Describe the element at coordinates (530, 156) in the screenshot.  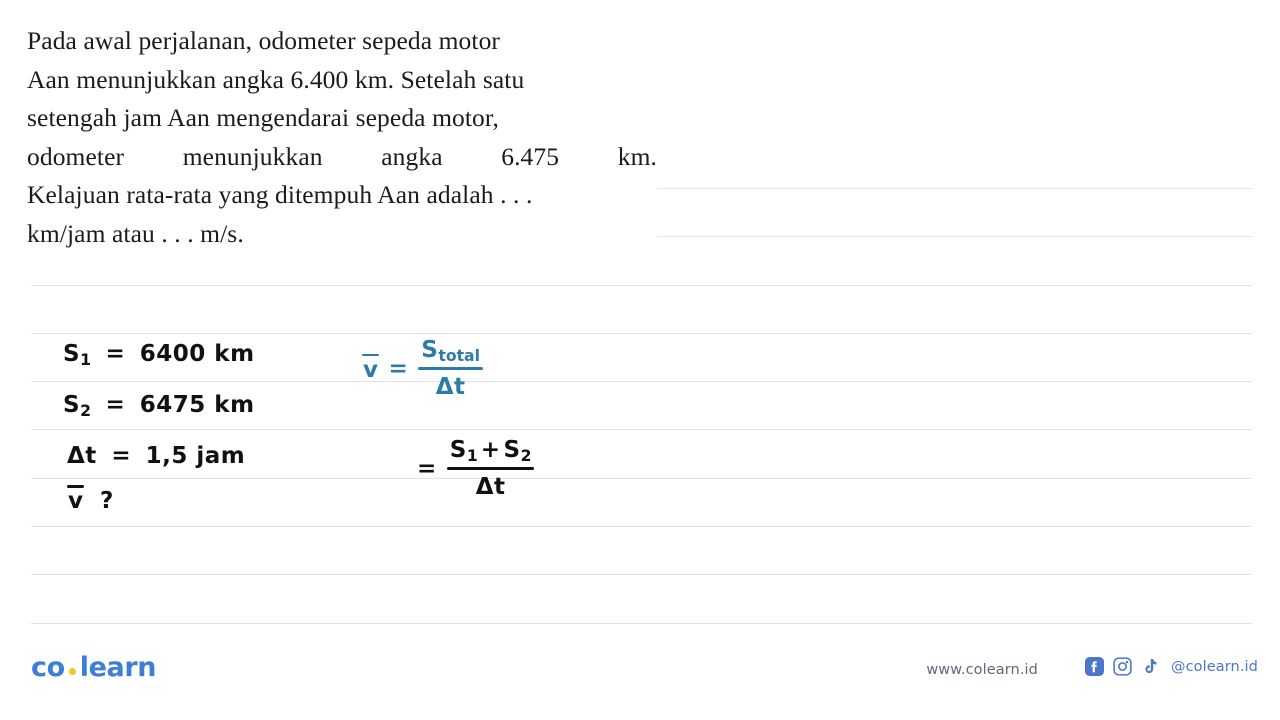
I see `question-line-4-word: 6.475` at that location.